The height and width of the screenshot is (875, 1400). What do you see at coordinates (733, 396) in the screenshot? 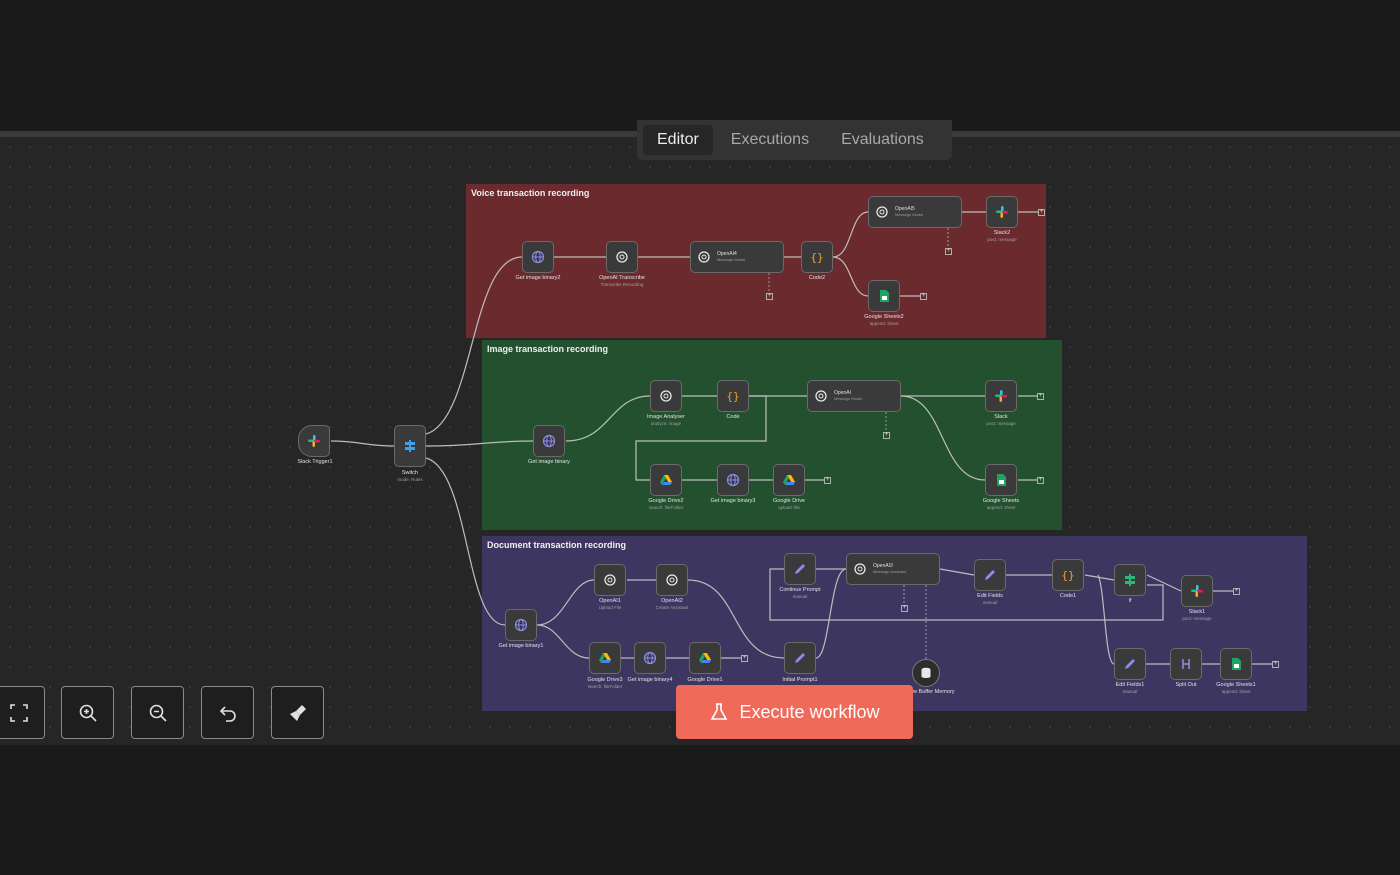
I see `code-node: {}` at bounding box center [733, 396].